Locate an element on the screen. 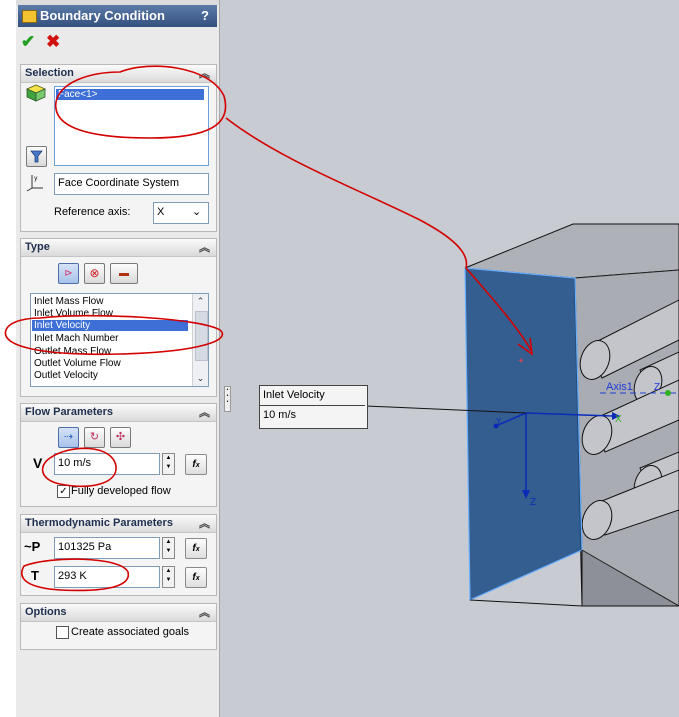  annotation-circle-selection is located at coordinates (141, 102).